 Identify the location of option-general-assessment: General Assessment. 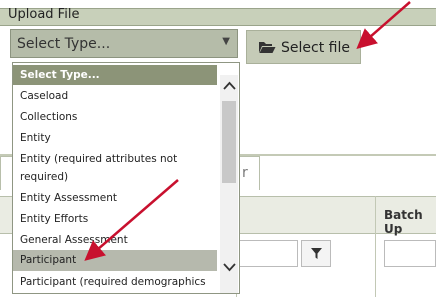
(115, 240).